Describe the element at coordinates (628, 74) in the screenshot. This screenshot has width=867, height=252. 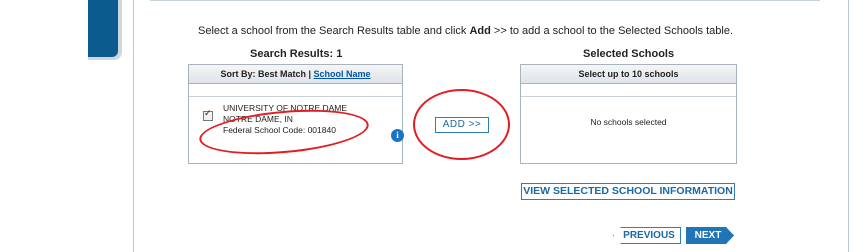
I see `selected-schools-subheading: Select up to 10 schools` at that location.